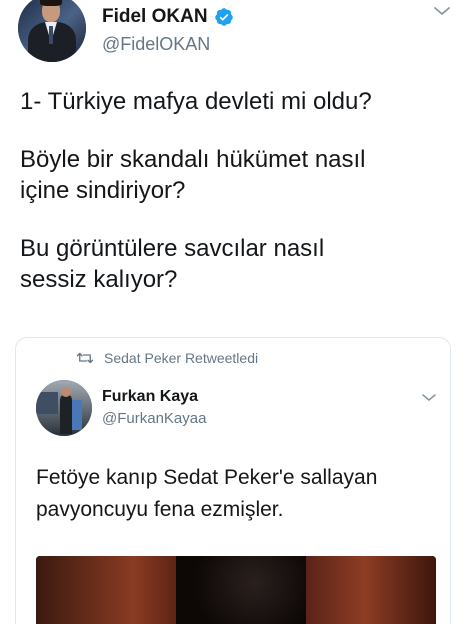 This screenshot has width=466, height=624. I want to click on display-name: Fidel OKAN, so click(155, 17).